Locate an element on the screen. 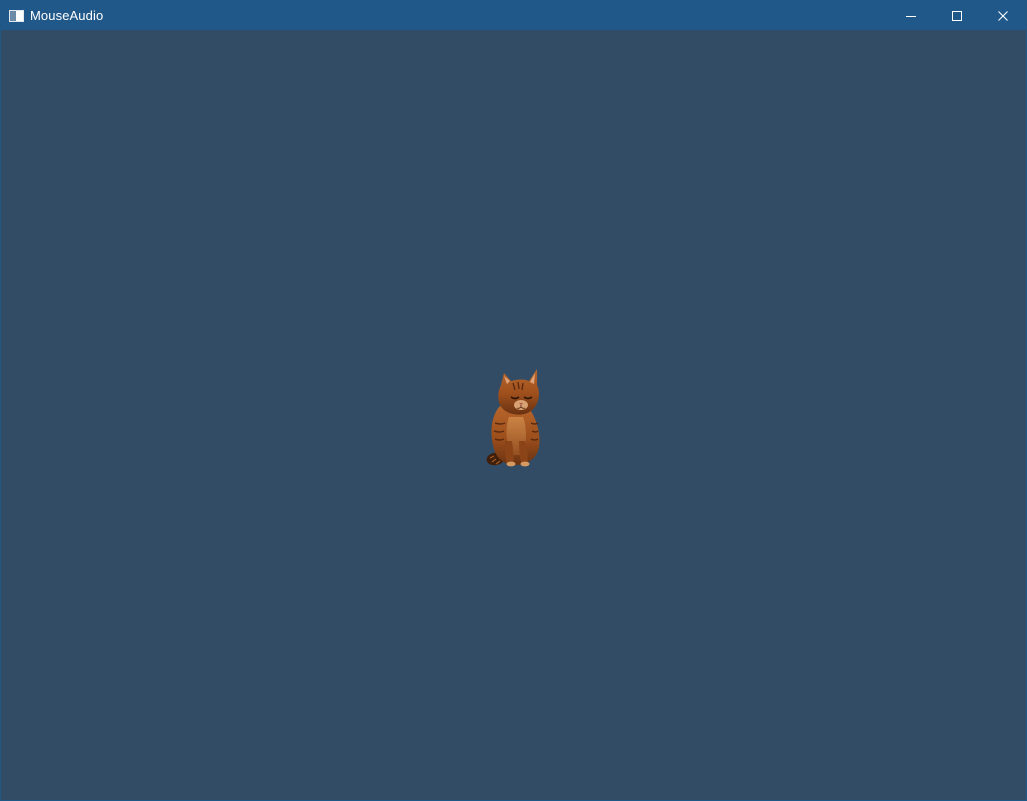  cat-image is located at coordinates (513, 418).